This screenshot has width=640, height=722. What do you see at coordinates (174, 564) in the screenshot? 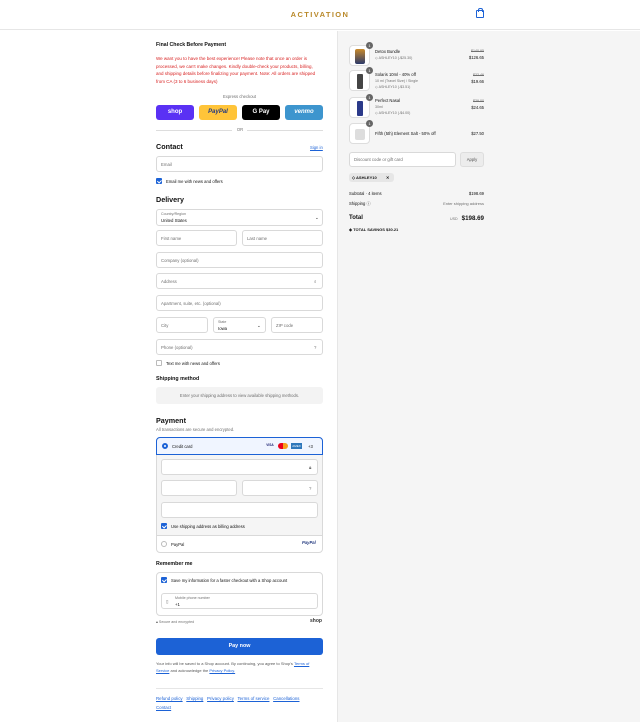
I see `remember-me-title: Remember me` at bounding box center [174, 564].